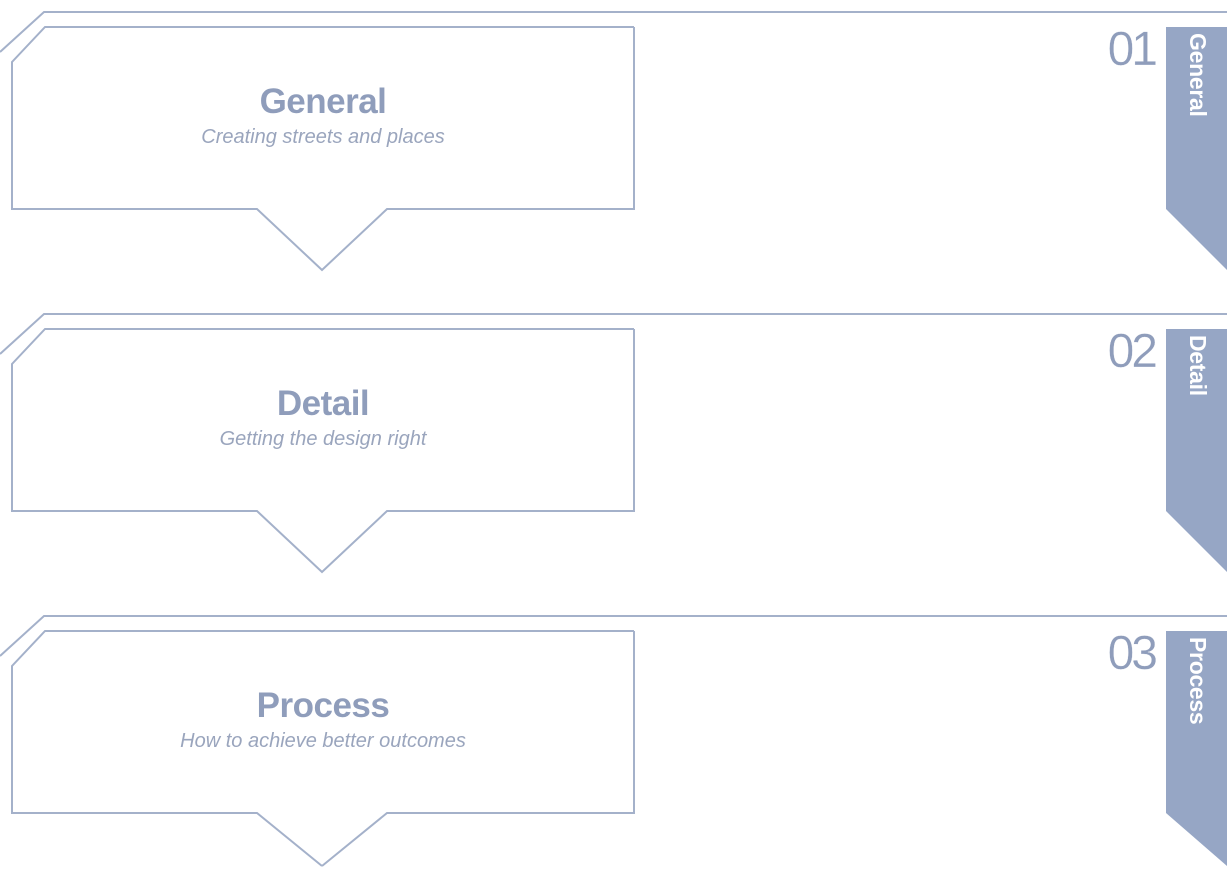 The width and height of the screenshot is (1227, 884). What do you see at coordinates (1196, 127) in the screenshot?
I see `tab-general: General` at bounding box center [1196, 127].